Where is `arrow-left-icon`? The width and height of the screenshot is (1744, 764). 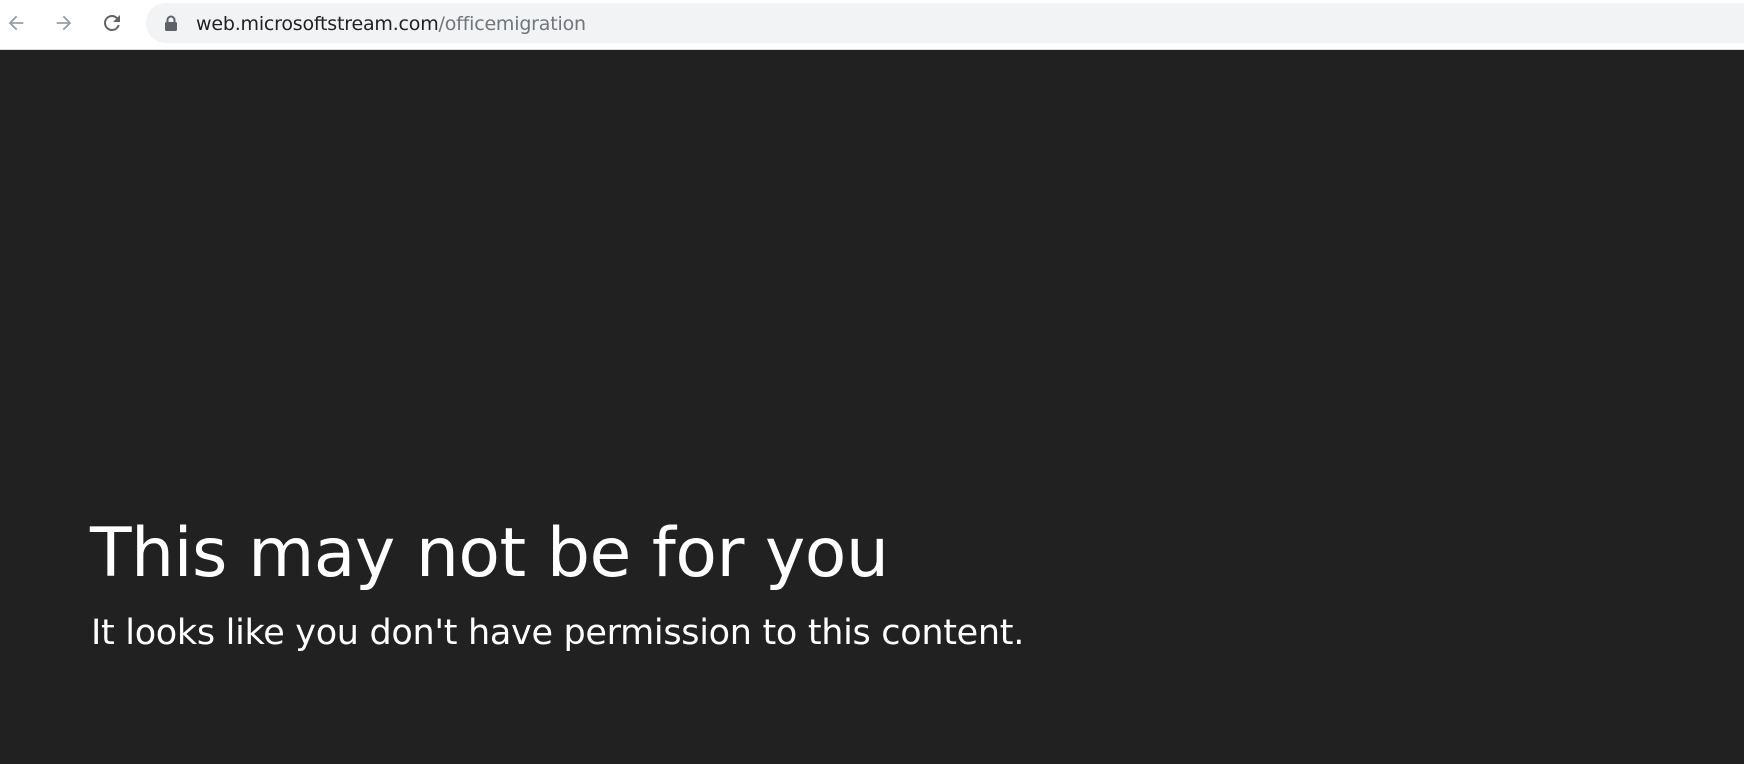
arrow-left-icon is located at coordinates (16, 23).